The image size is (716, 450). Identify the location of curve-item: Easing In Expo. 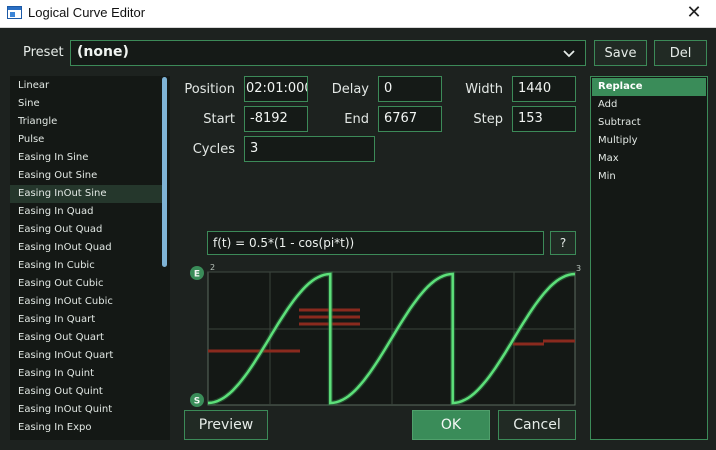
(86, 428).